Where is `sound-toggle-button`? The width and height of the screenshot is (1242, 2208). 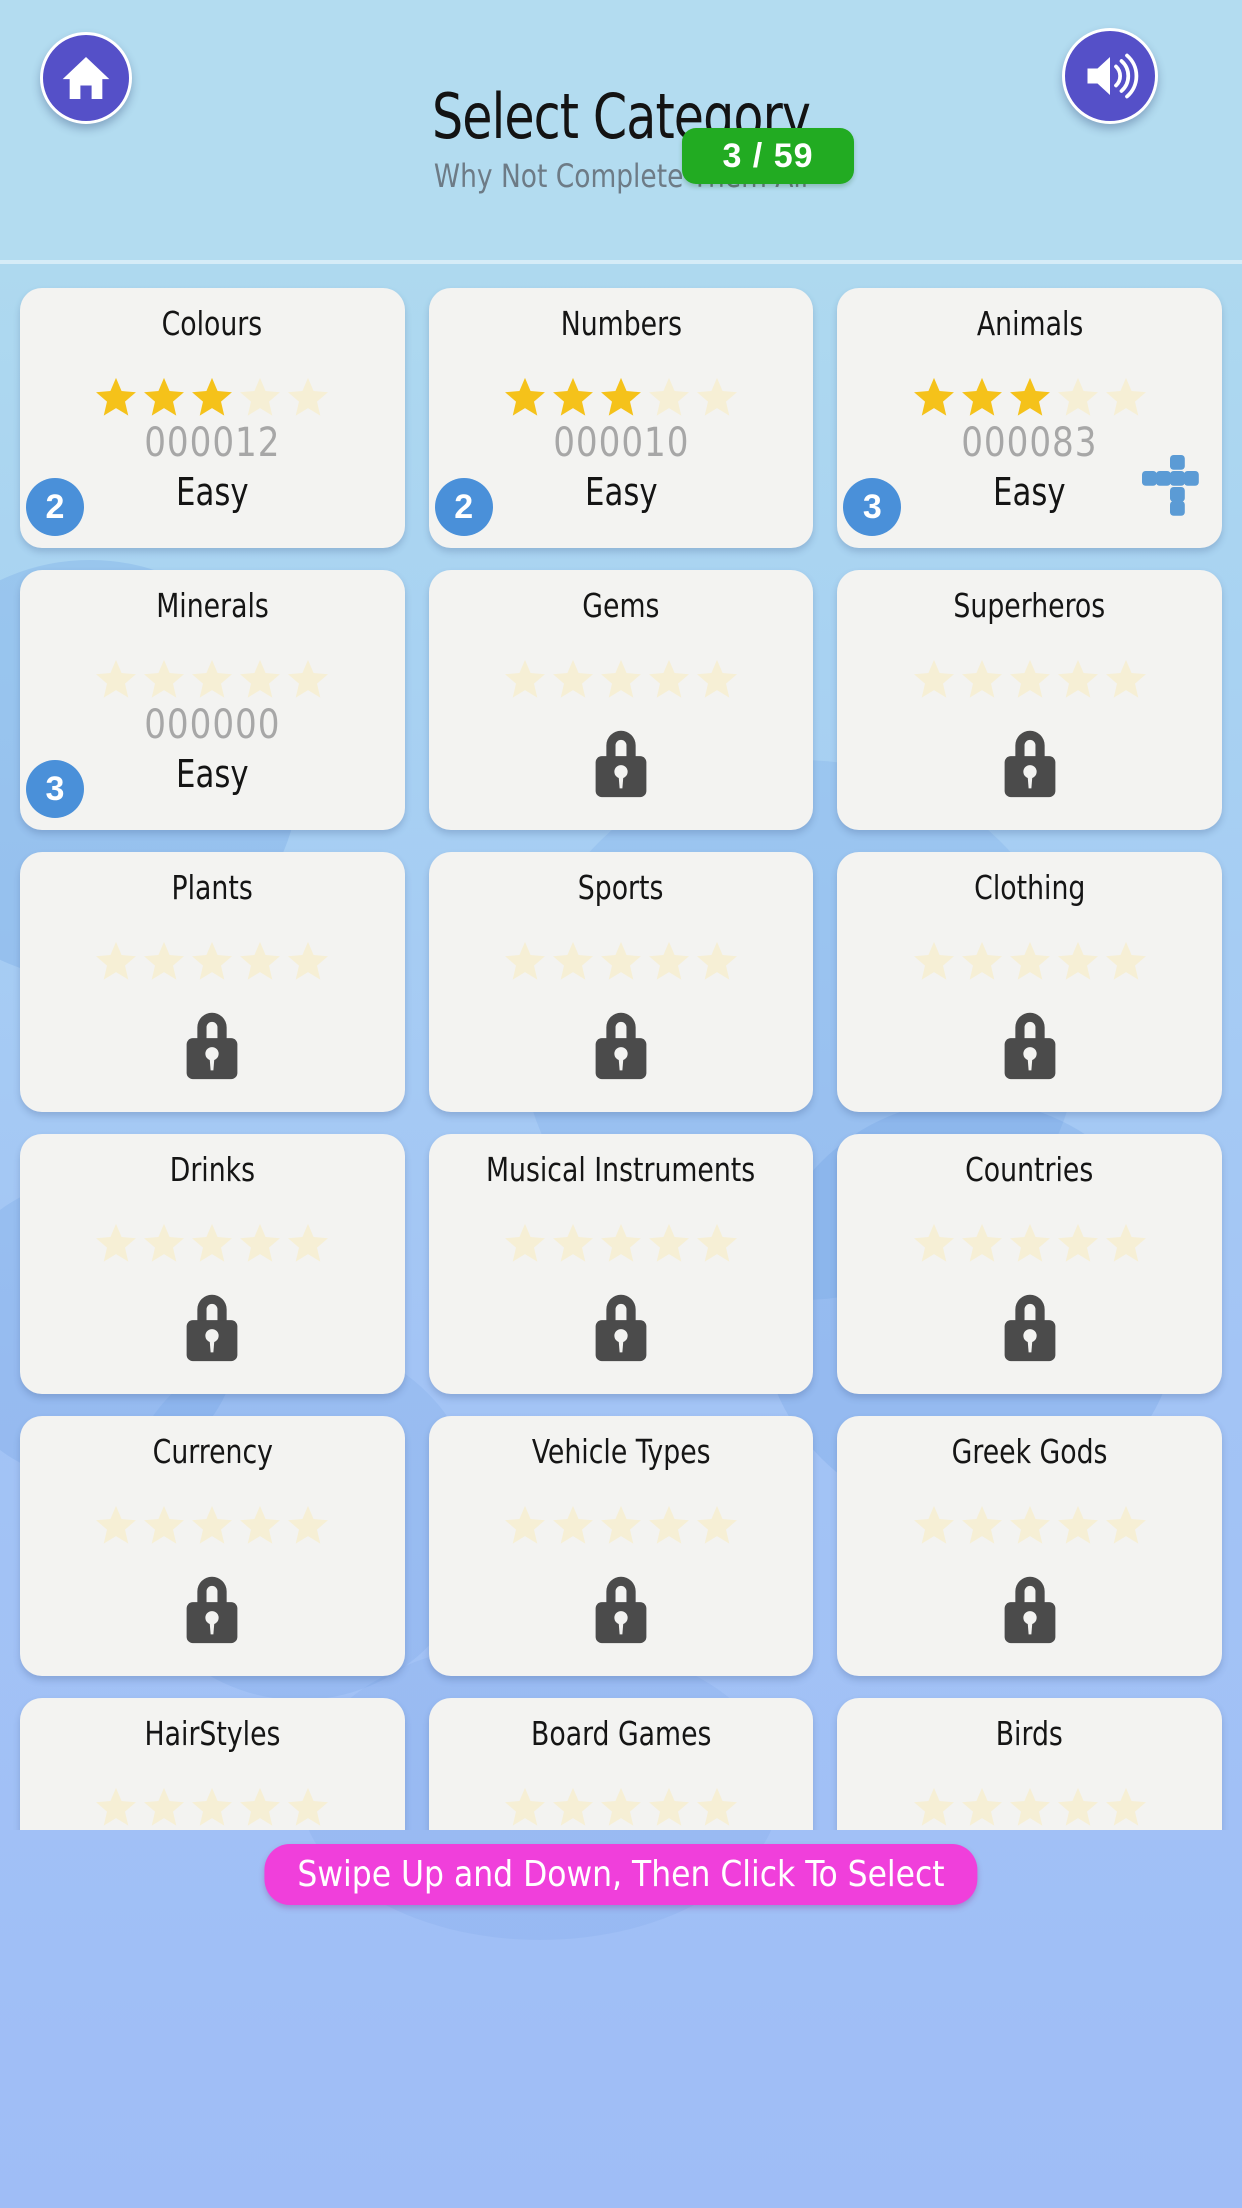
sound-toggle-button is located at coordinates (1110, 76).